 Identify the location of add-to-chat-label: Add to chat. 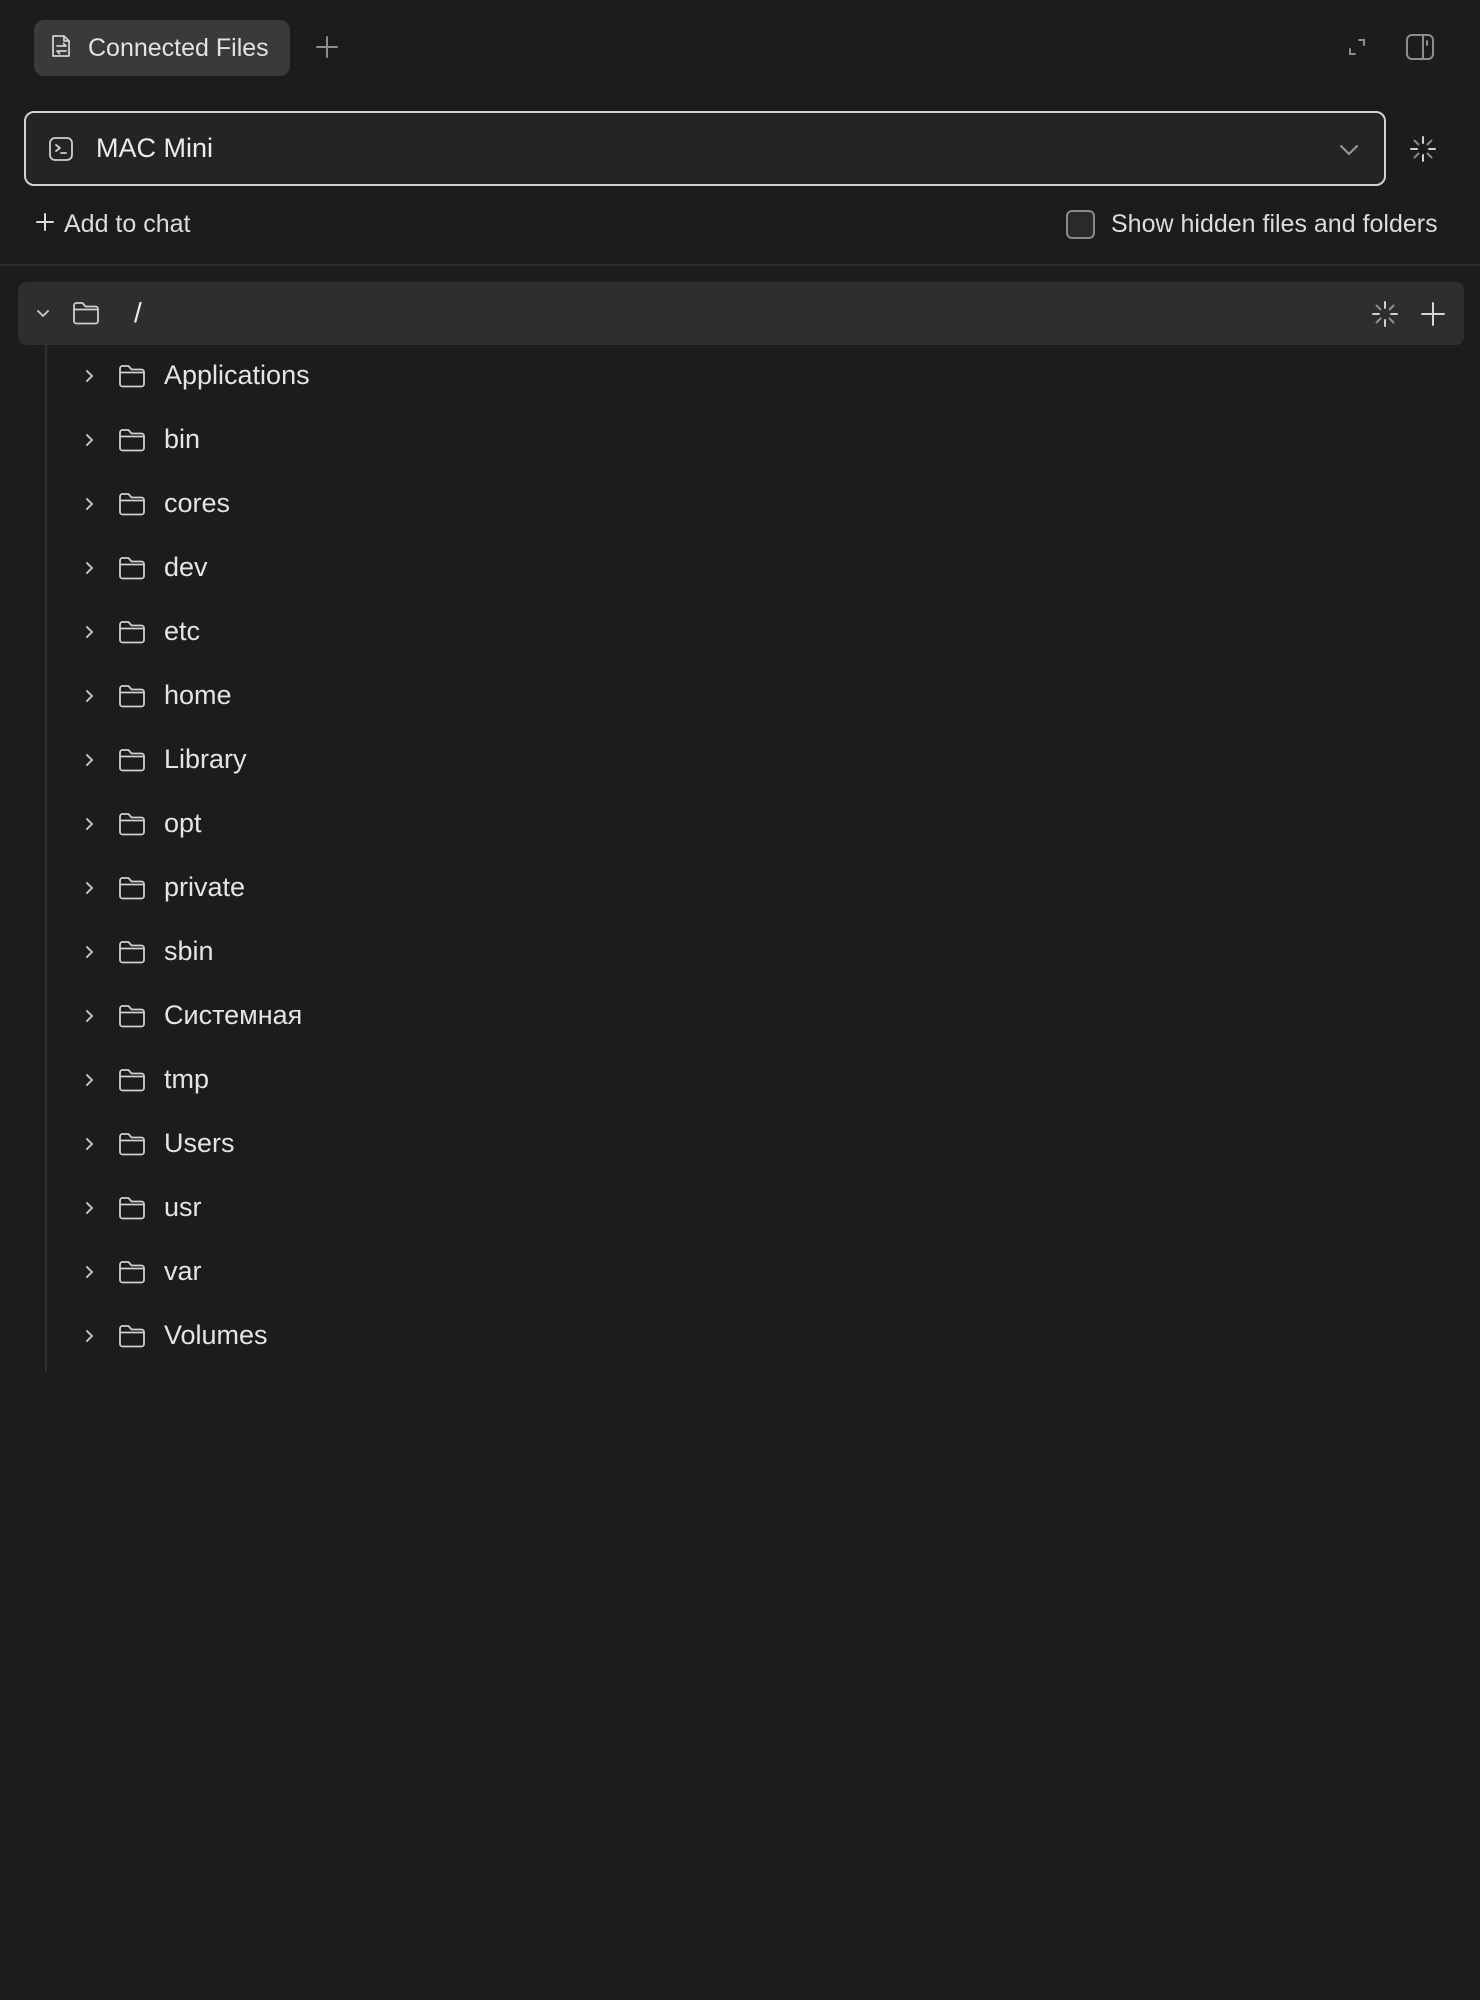
(127, 223).